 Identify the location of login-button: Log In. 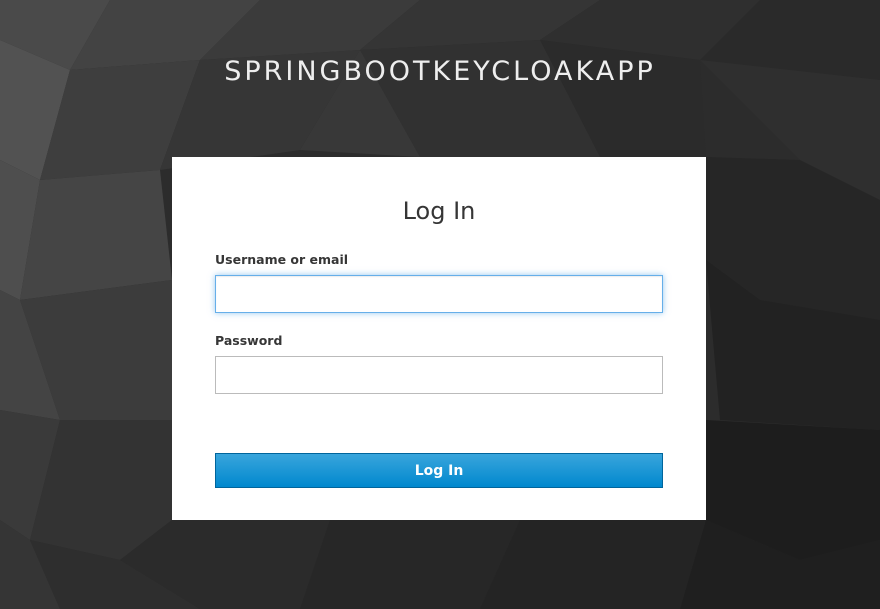
(439, 470).